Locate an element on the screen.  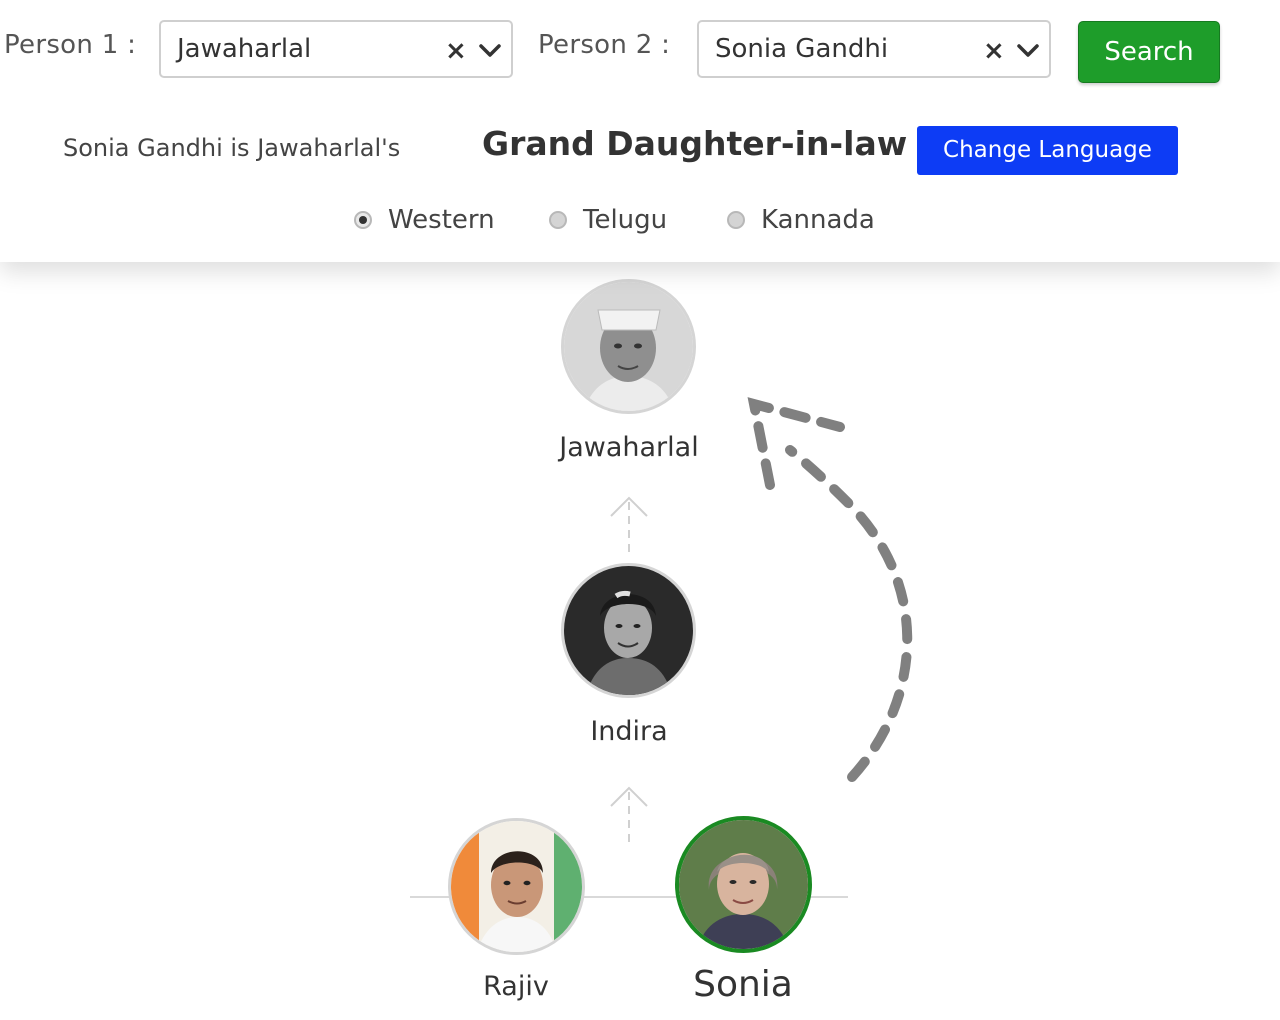
person1-select: Jawaharlal × is located at coordinates (336, 49).